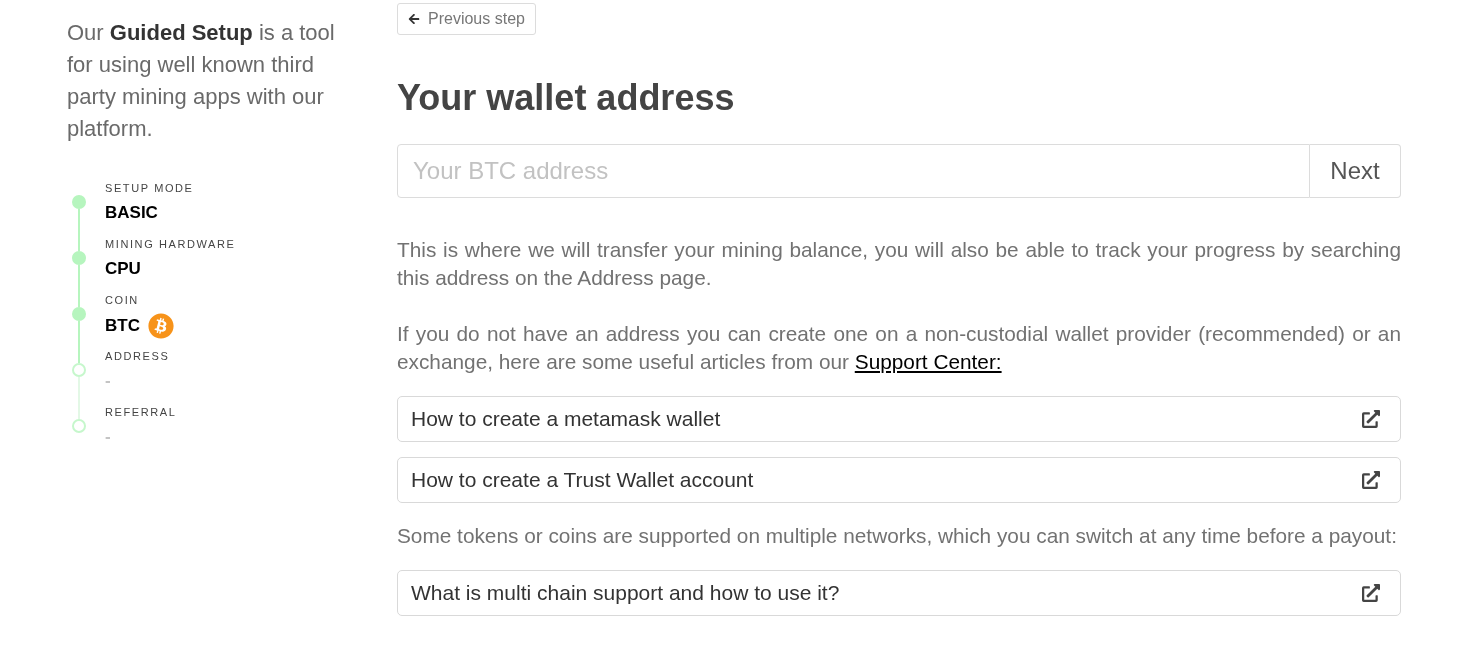 The image size is (1473, 653). Describe the element at coordinates (899, 480) in the screenshot. I see `article-link: How to create a Trust Wallet account` at that location.